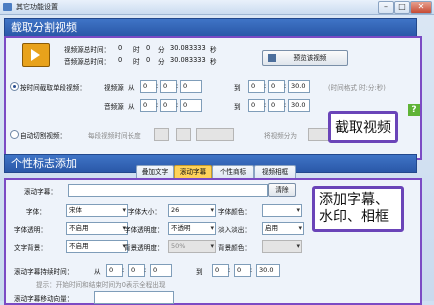 The height and width of the screenshot is (305, 434). I want to click on video-to-s: 30.0, so click(299, 86).